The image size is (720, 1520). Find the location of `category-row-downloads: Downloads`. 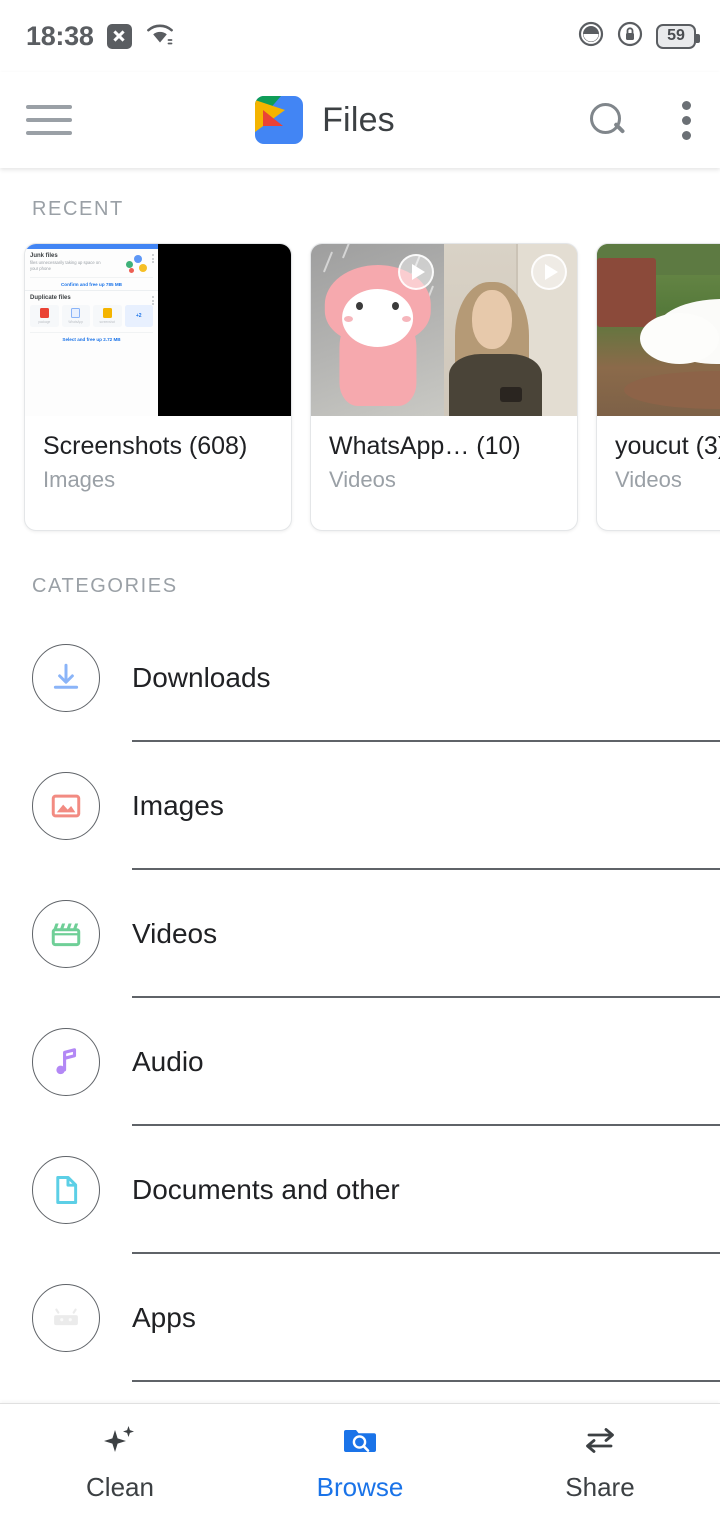

category-row-downloads: Downloads is located at coordinates (360, 678).